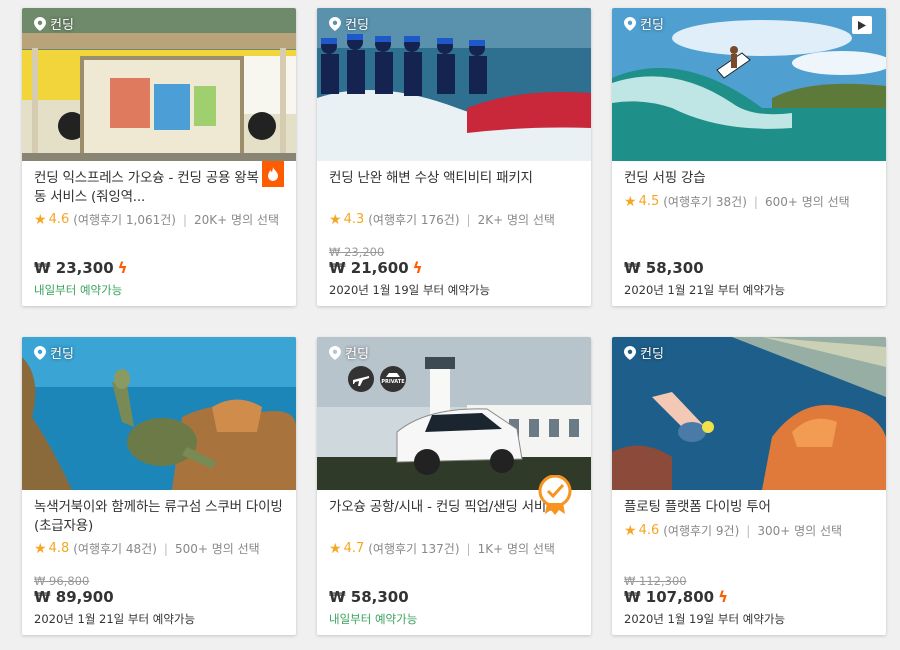 The height and width of the screenshot is (650, 900). I want to click on rating-row: ★ 4.8 (여행후기 48건) | 500+ 명의 선택, so click(159, 548).